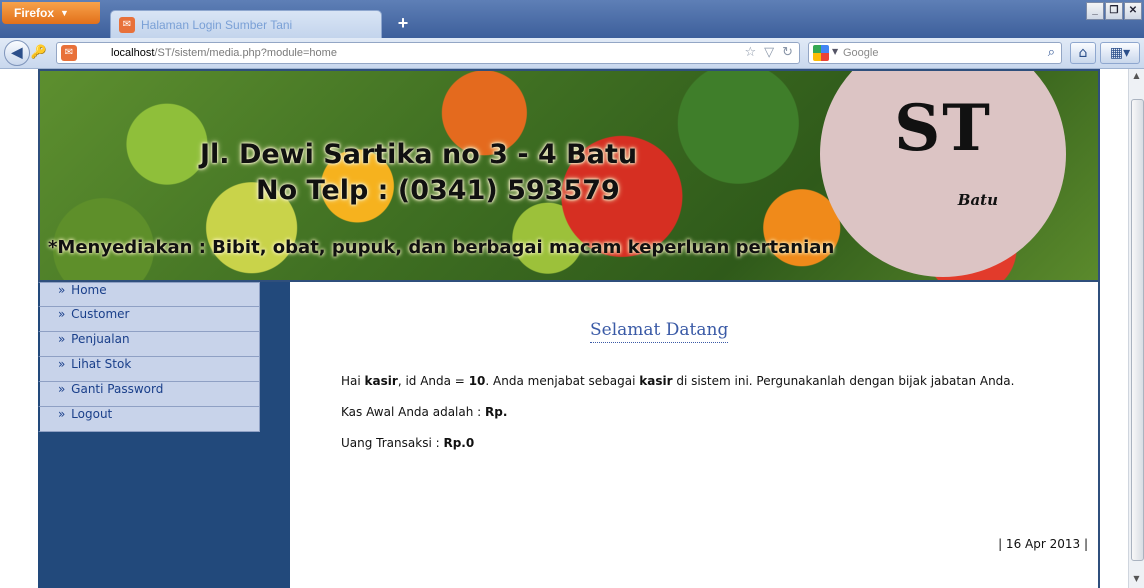  What do you see at coordinates (149, 369) in the screenshot?
I see `sidebar-item-lihat-stok: » Lihat Stok` at bounding box center [149, 369].